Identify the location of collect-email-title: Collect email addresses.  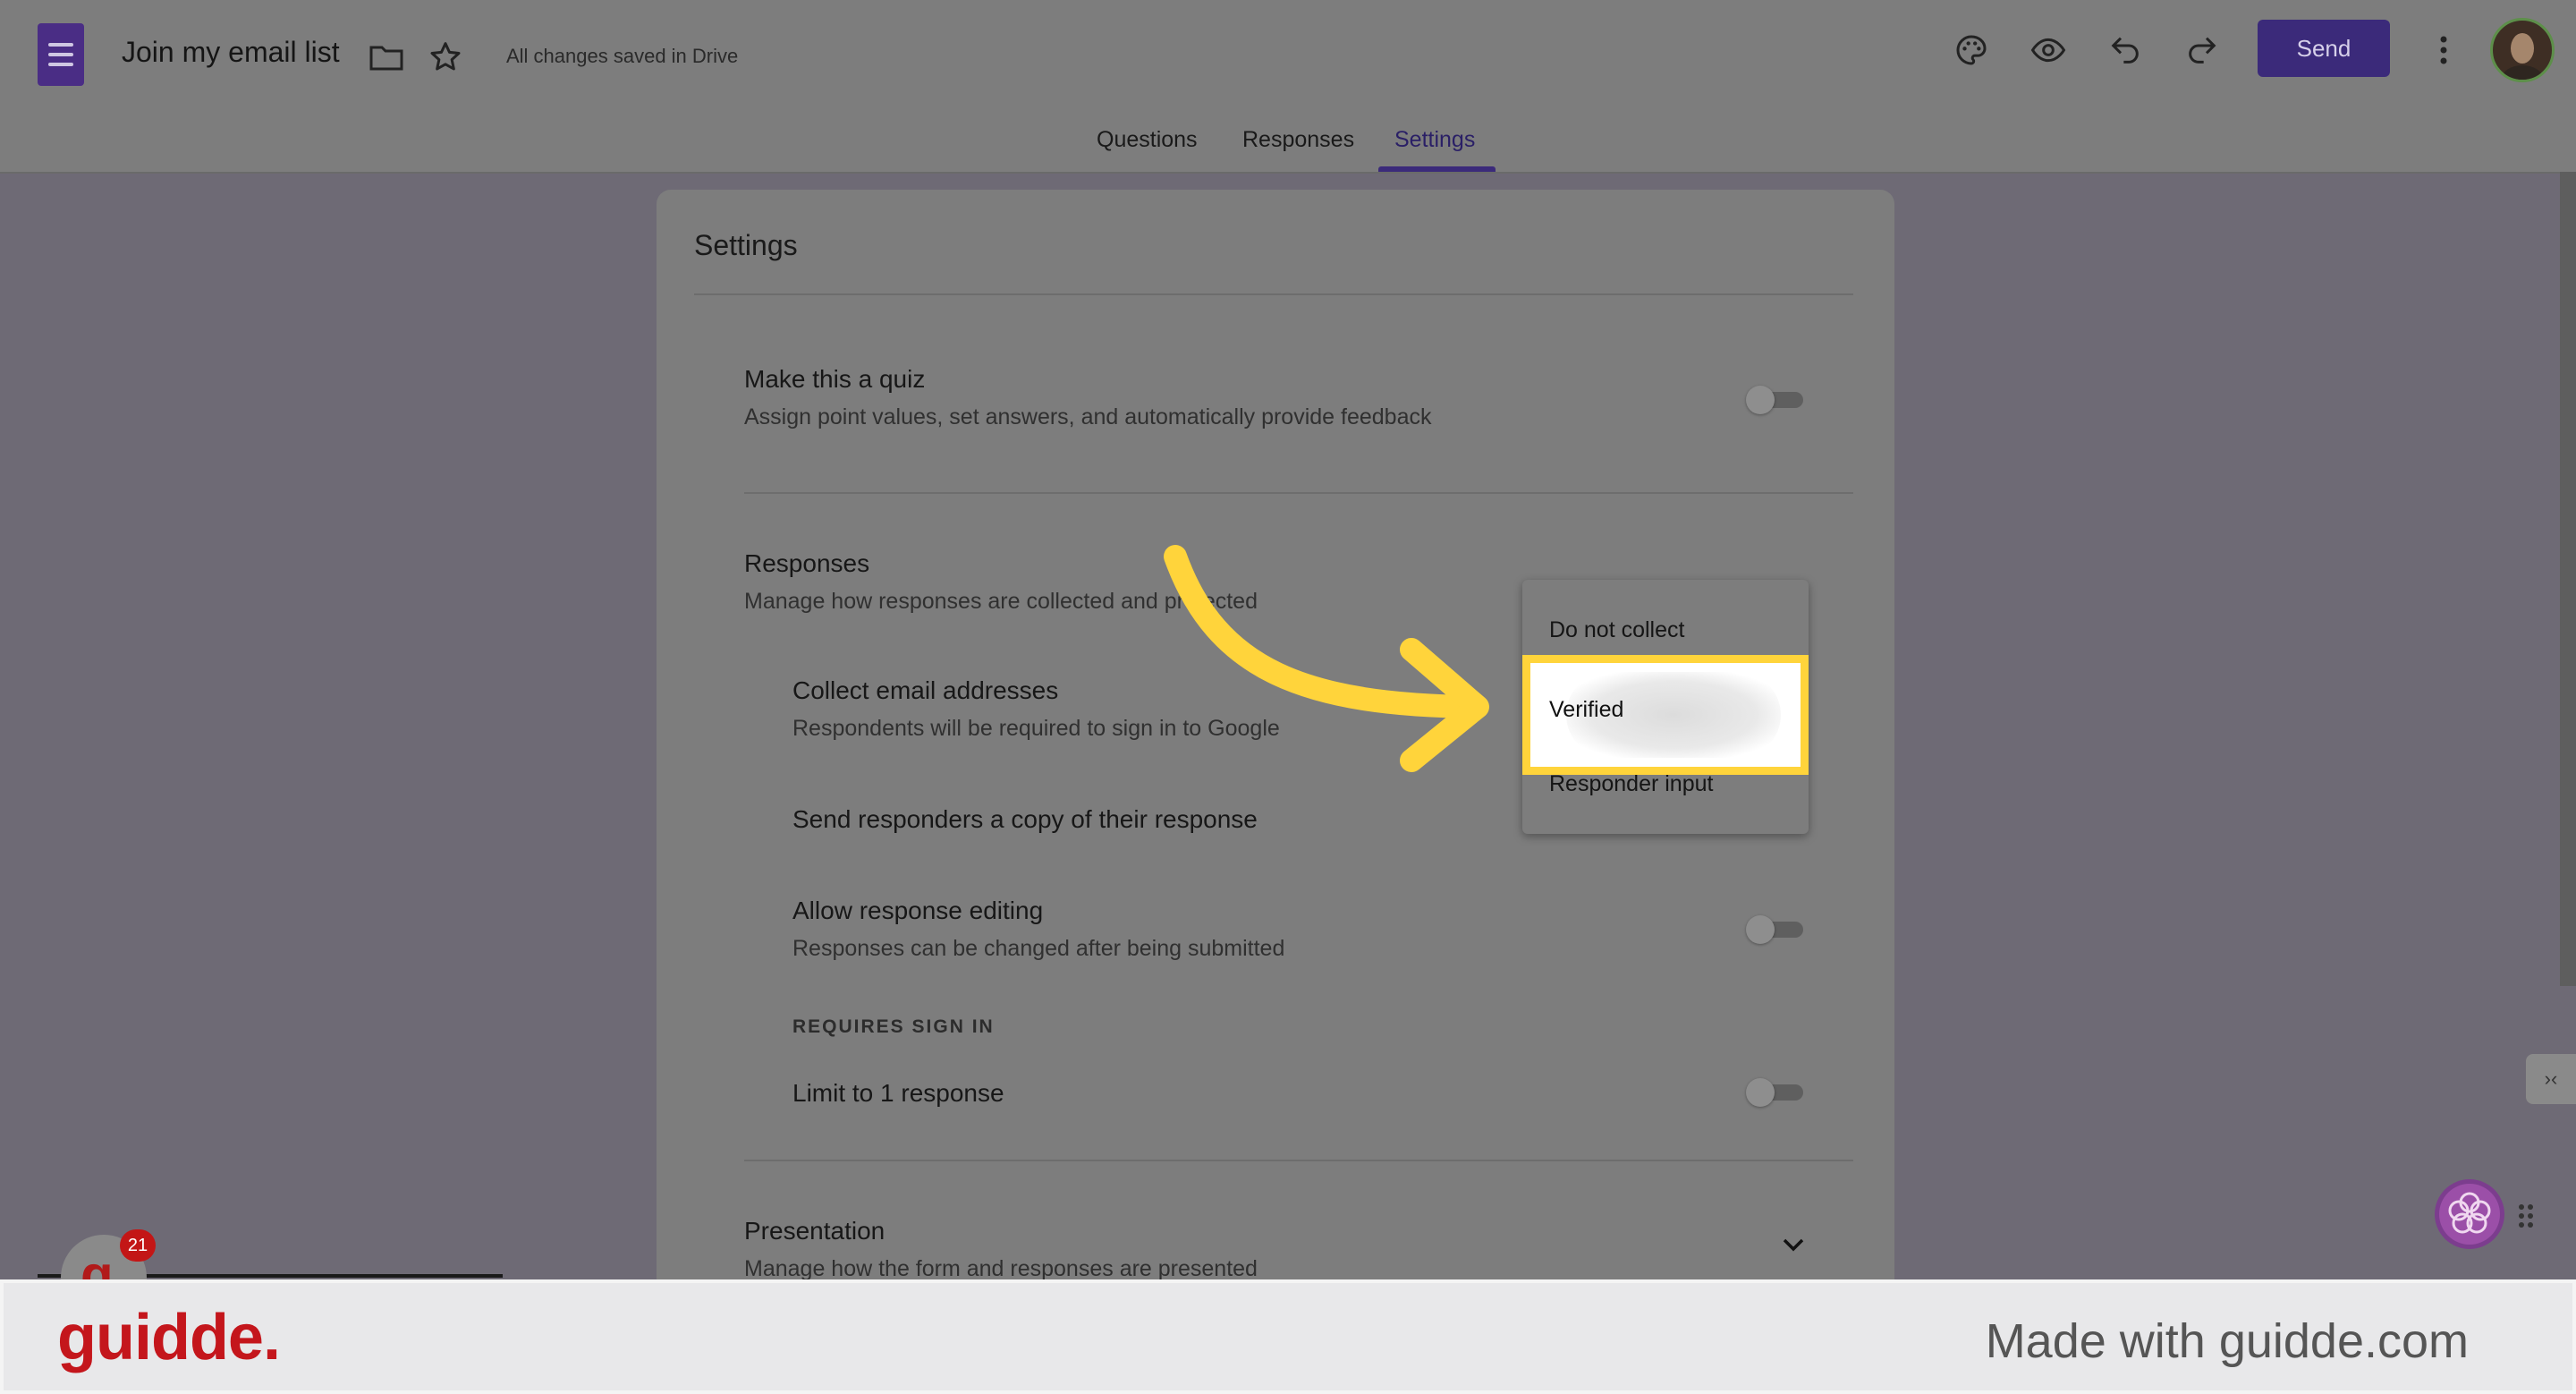
(925, 690).